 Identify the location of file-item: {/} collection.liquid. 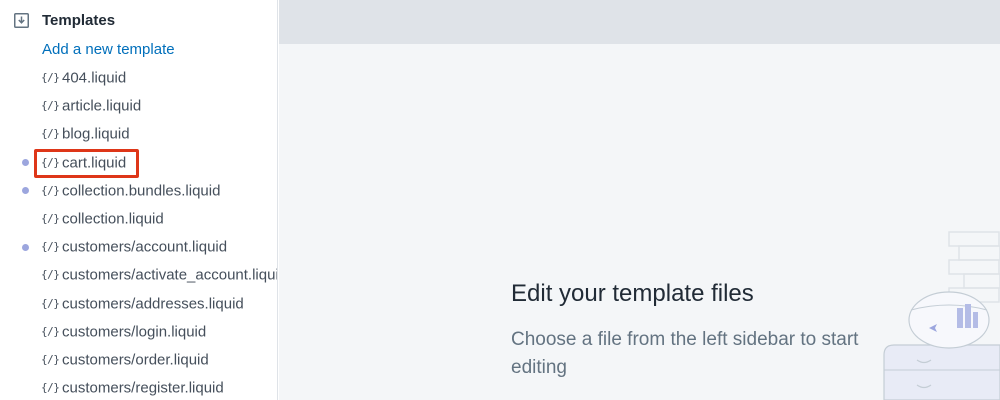
(138, 219).